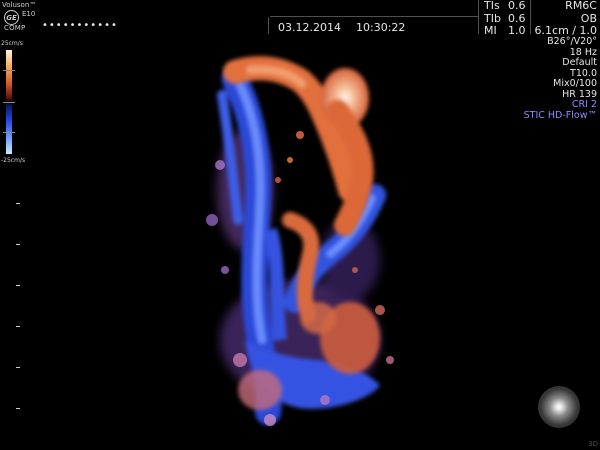 The width and height of the screenshot is (600, 450). Describe the element at coordinates (517, 6) in the screenshot. I see `index-value: 0.6` at that location.